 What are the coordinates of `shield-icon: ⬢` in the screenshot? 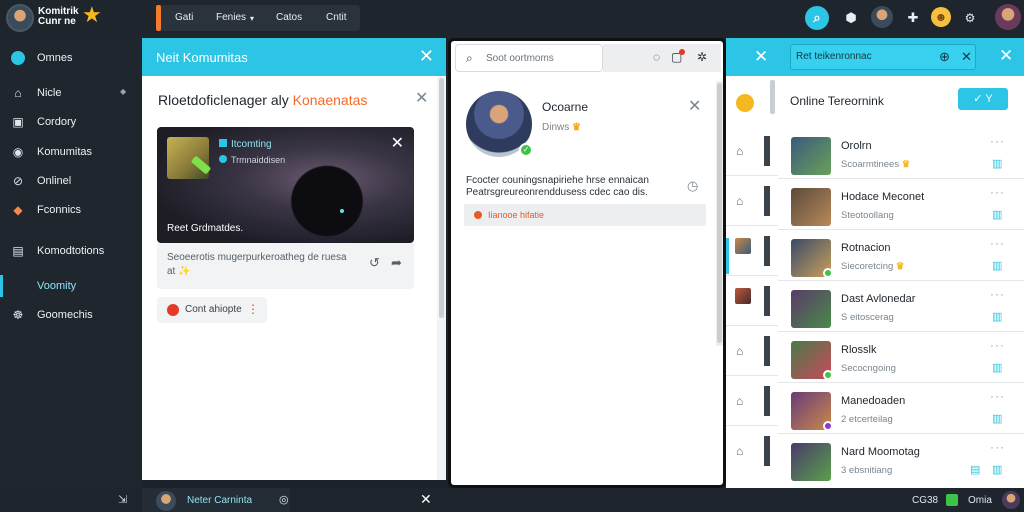 It's located at (851, 18).